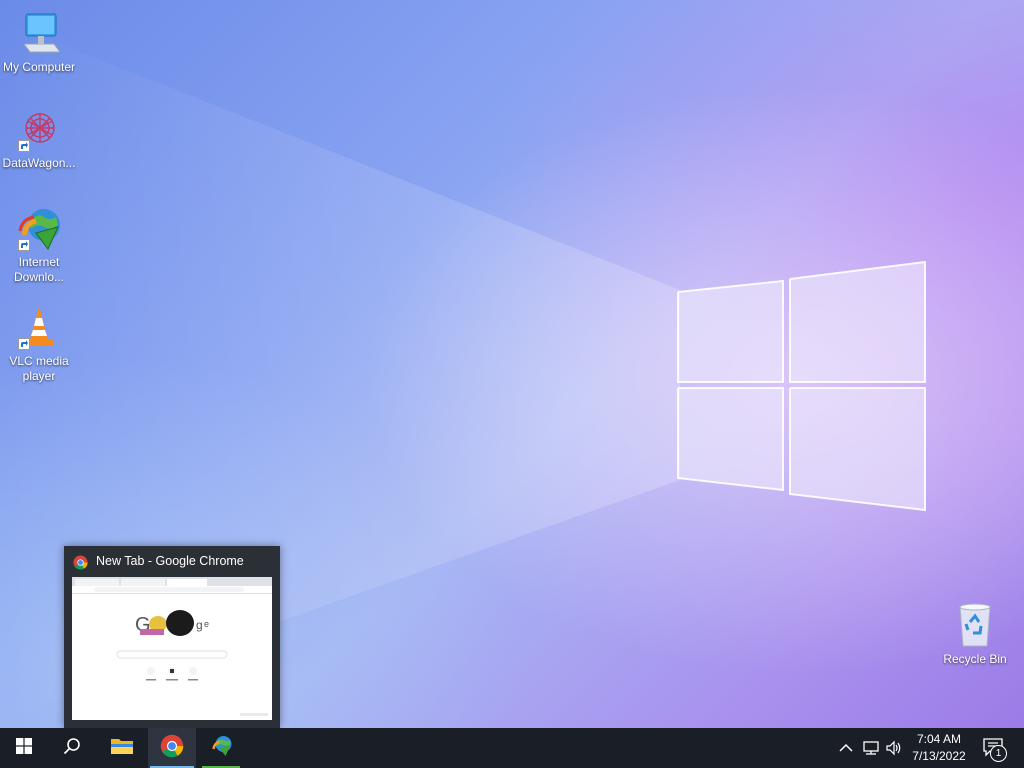 Image resolution: width=1024 pixels, height=768 pixels. What do you see at coordinates (939, 739) in the screenshot?
I see `clock-time: 7:04 AM` at bounding box center [939, 739].